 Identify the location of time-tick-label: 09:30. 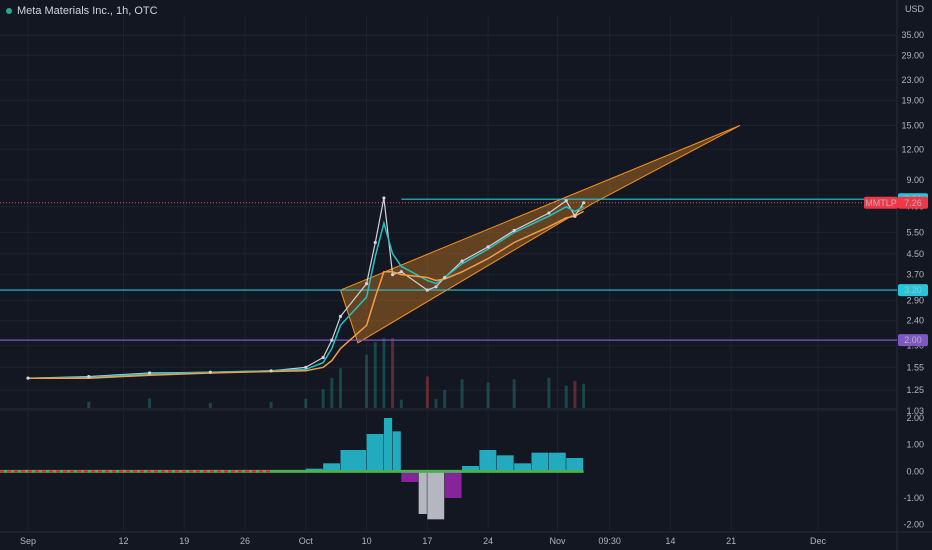
(609, 541).